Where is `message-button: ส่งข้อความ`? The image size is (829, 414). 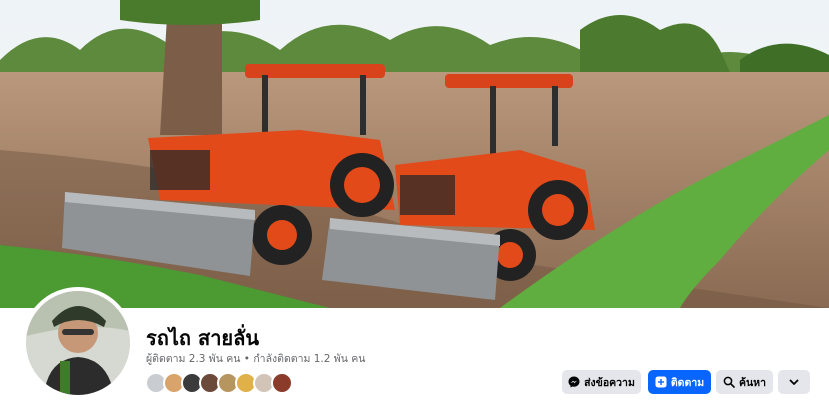 message-button: ส่งข้อความ is located at coordinates (601, 382).